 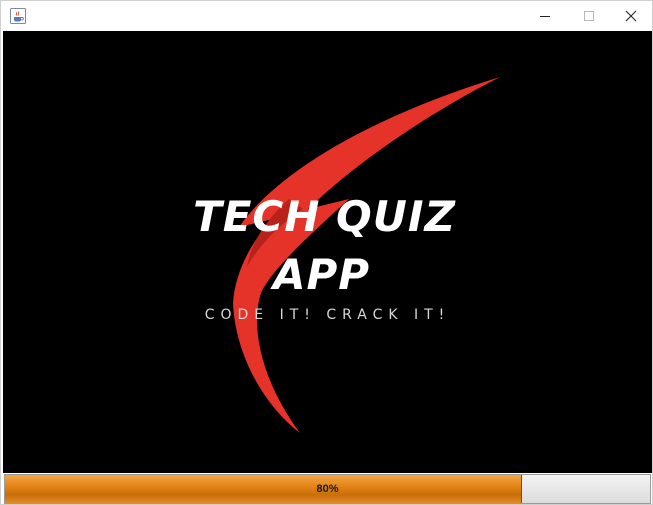 What do you see at coordinates (321, 274) in the screenshot?
I see `app-title-line-2: APP` at bounding box center [321, 274].